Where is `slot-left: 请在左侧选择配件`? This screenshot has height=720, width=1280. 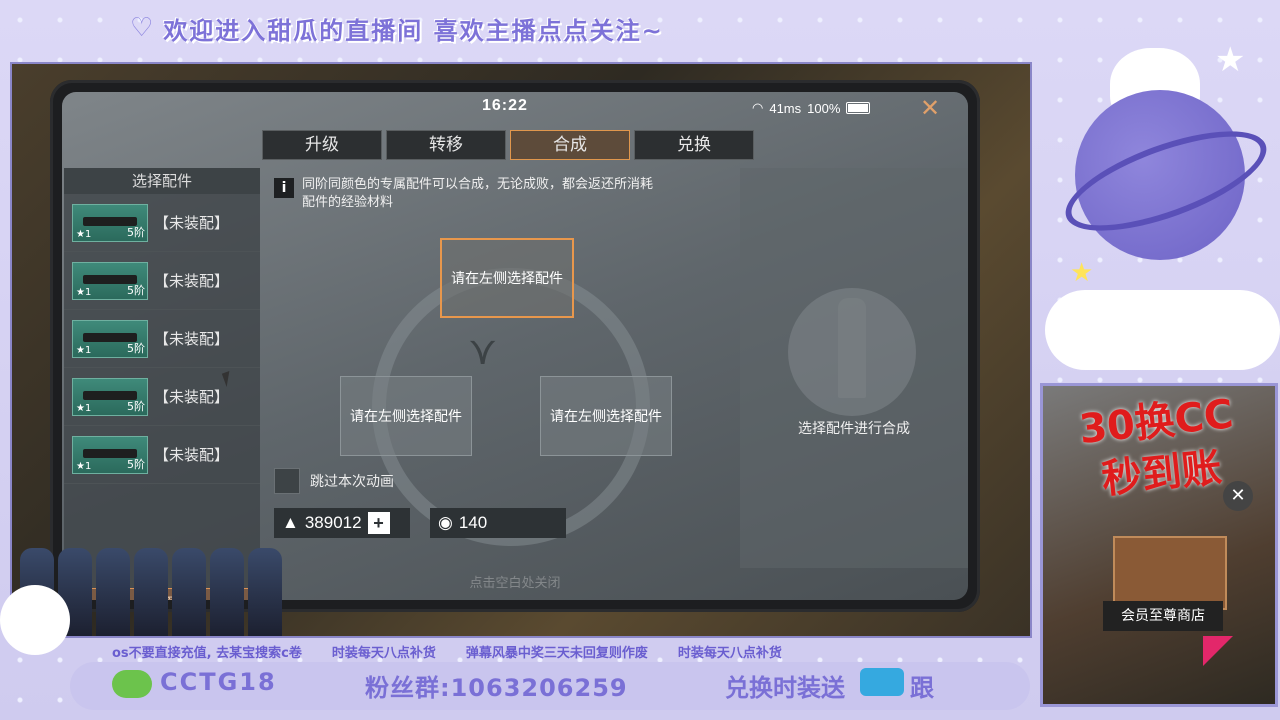 slot-left: 请在左侧选择配件 is located at coordinates (406, 416).